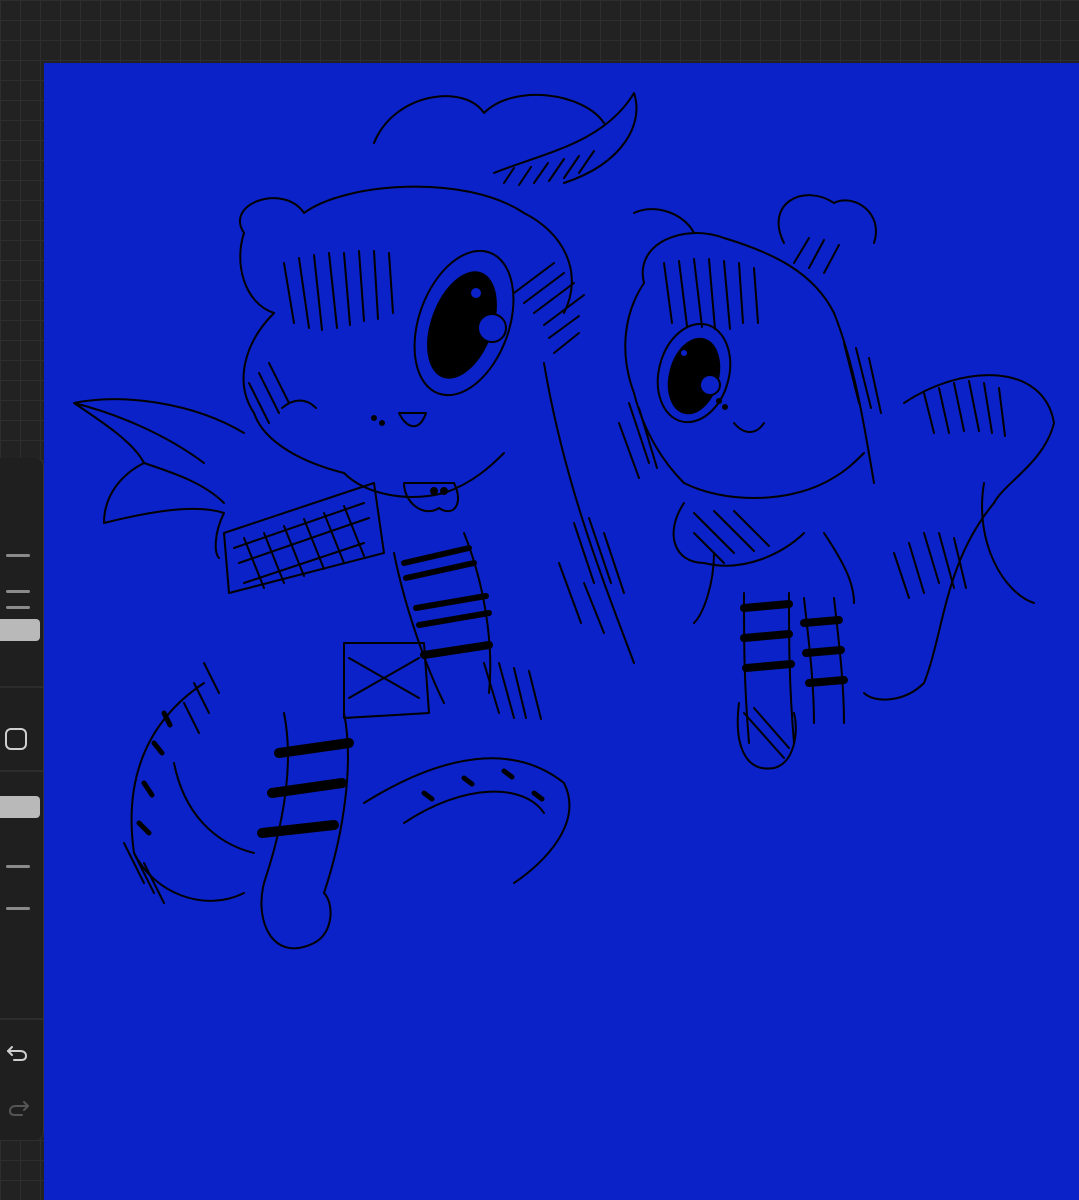  What do you see at coordinates (16, 739) in the screenshot?
I see `square-icon` at bounding box center [16, 739].